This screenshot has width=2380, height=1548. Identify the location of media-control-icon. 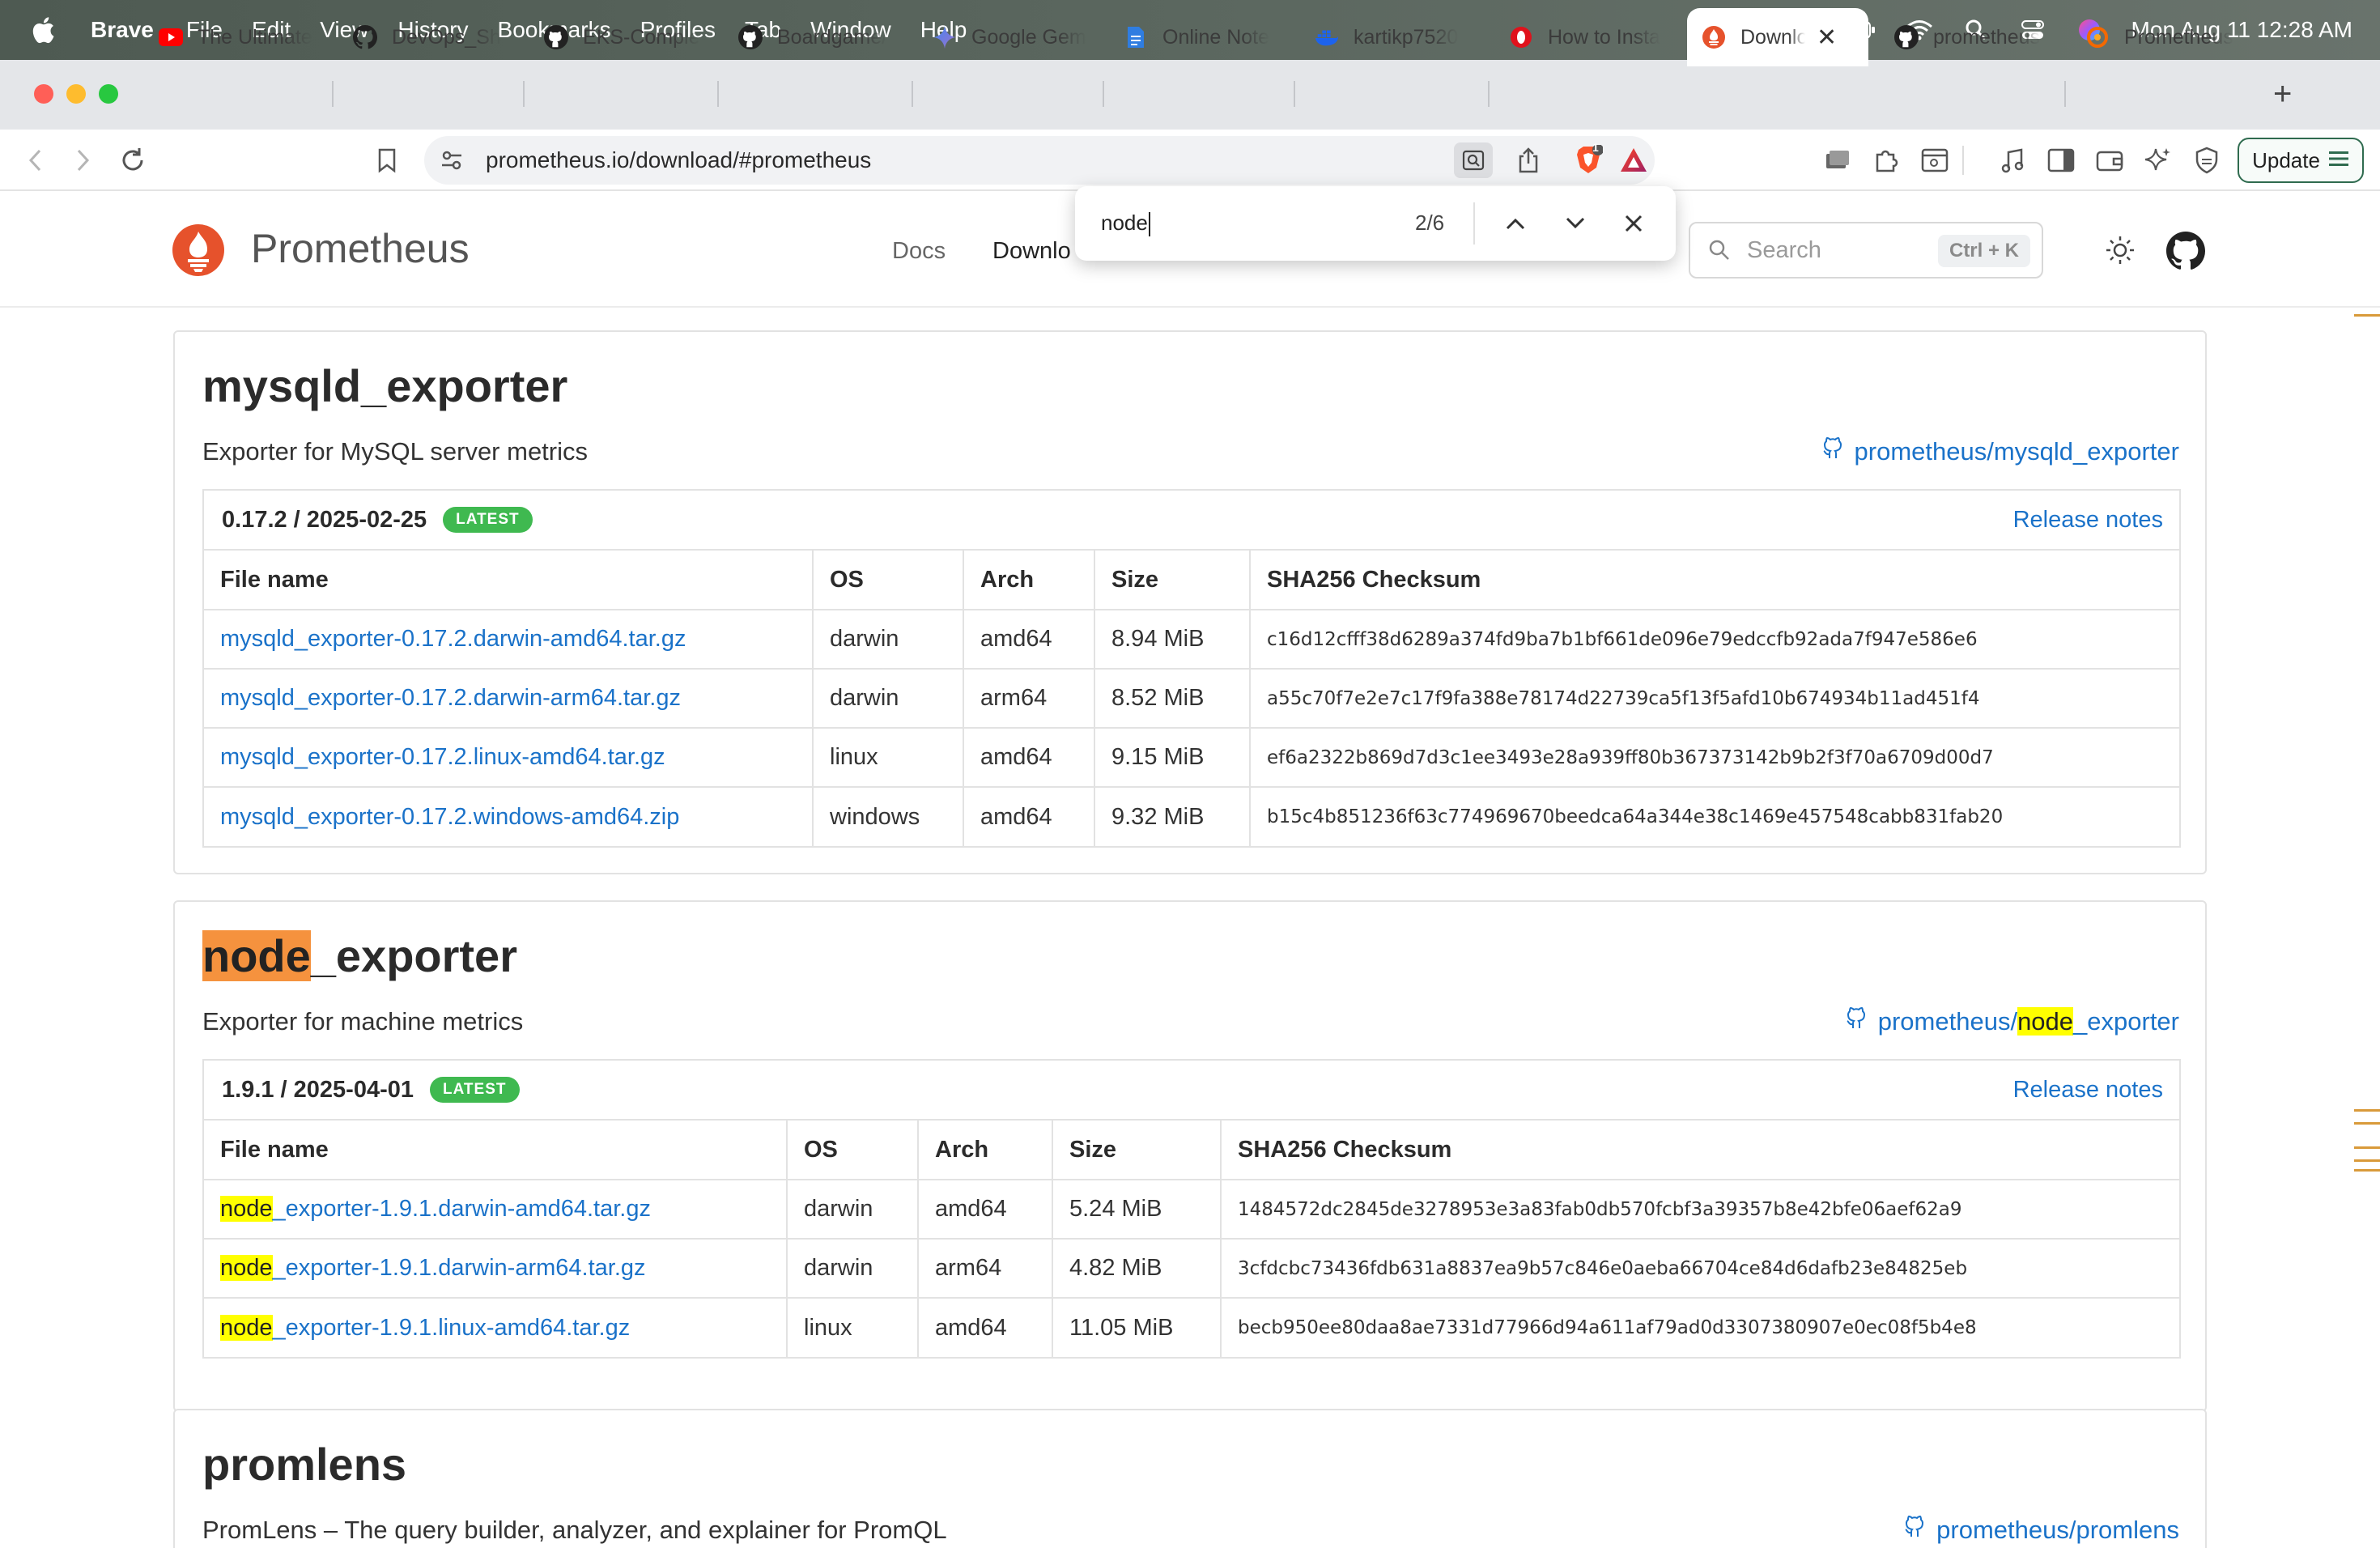
(2012, 160).